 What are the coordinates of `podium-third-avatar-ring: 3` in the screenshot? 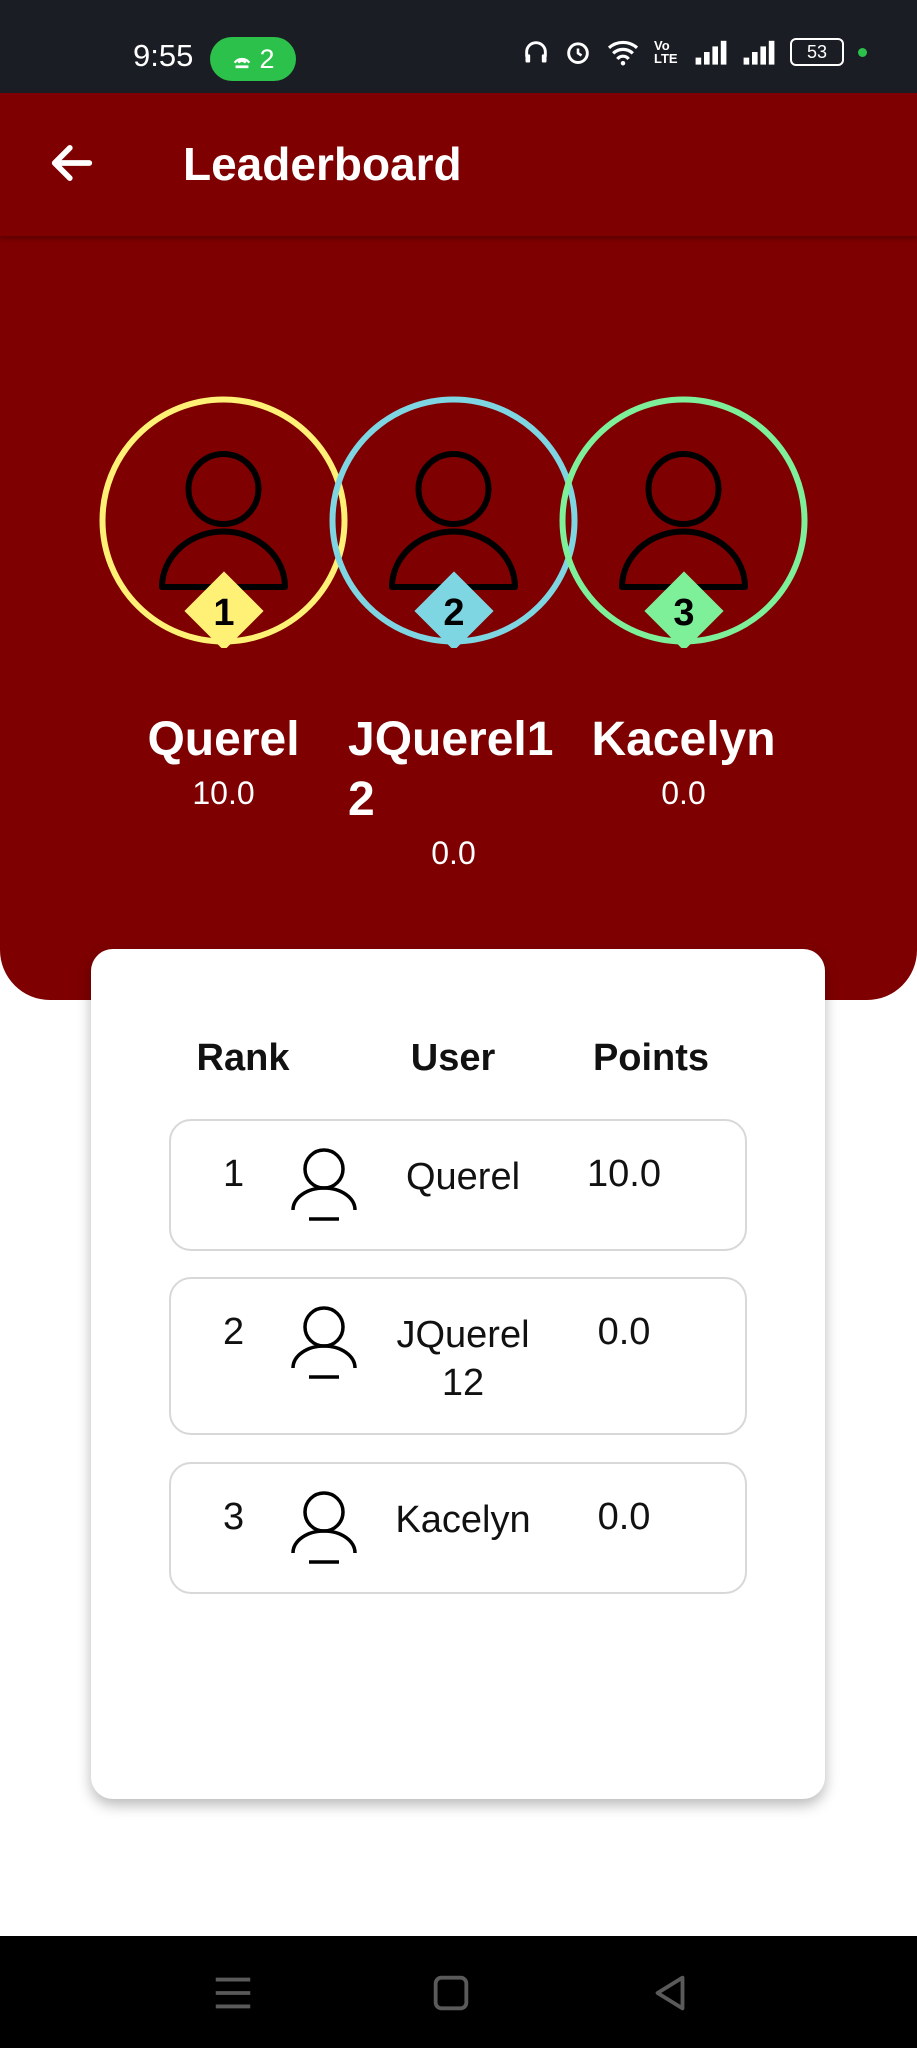 It's located at (683, 522).